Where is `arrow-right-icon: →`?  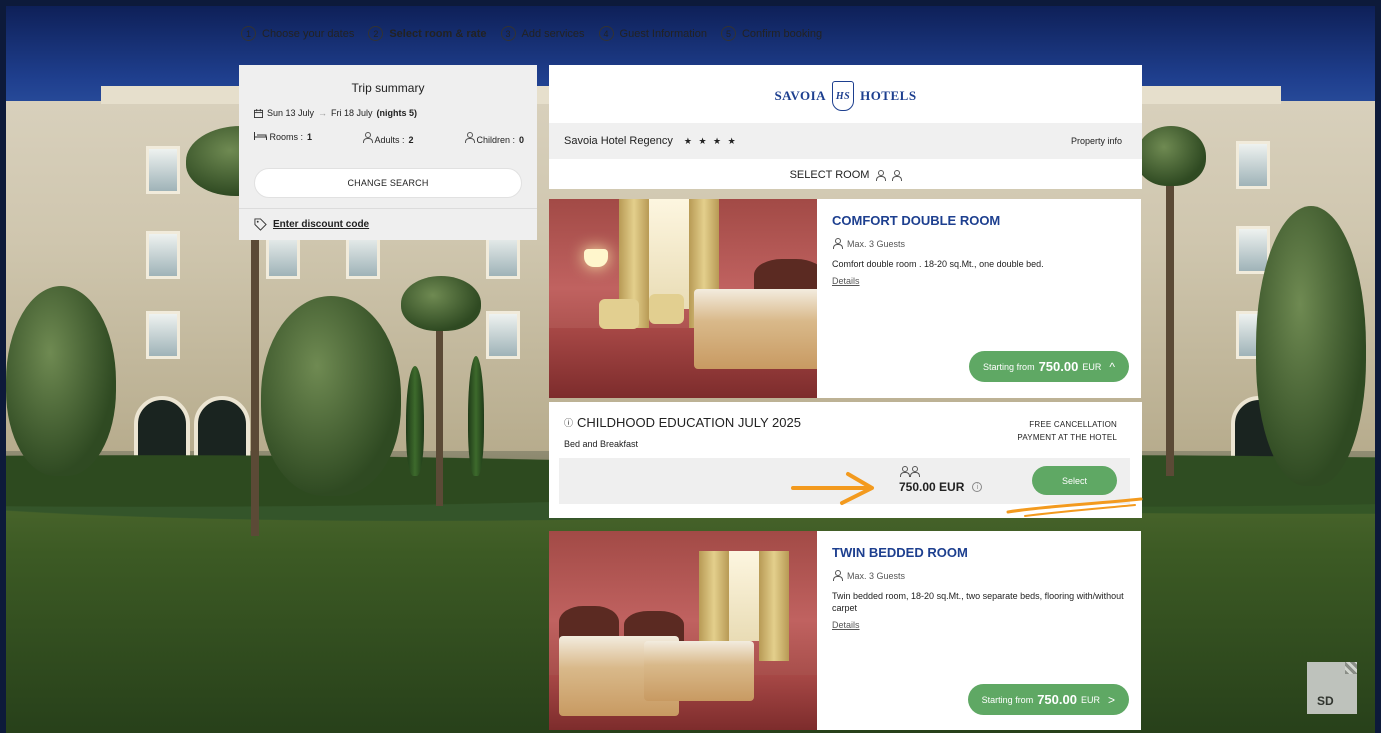
arrow-right-icon: → is located at coordinates (323, 113).